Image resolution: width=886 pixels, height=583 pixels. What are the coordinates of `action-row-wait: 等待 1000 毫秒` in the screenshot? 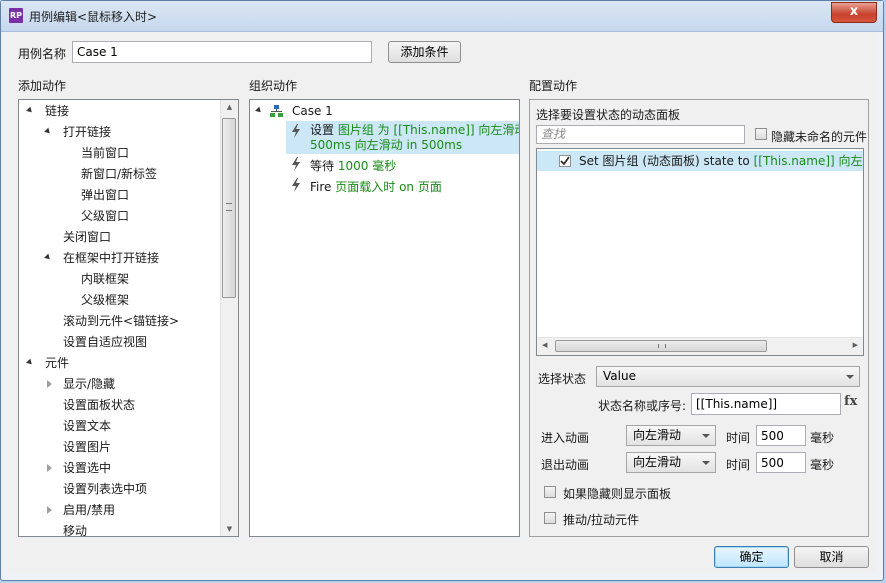 It's located at (402, 165).